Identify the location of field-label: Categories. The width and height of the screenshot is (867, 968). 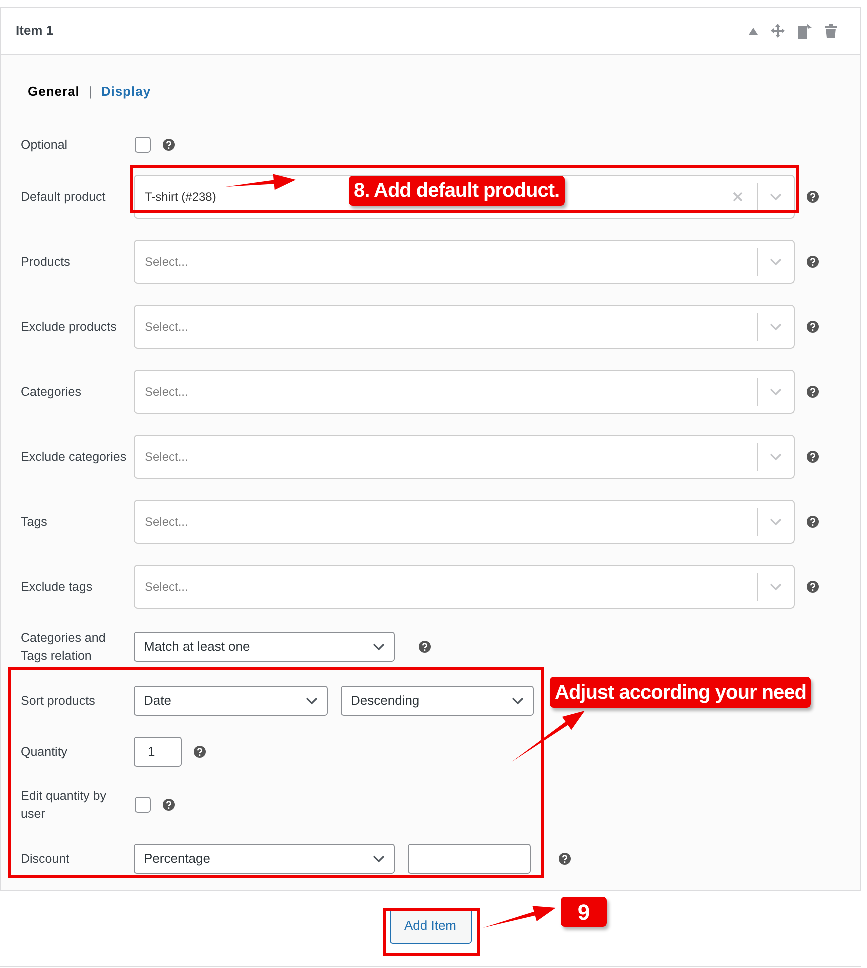
(51, 392).